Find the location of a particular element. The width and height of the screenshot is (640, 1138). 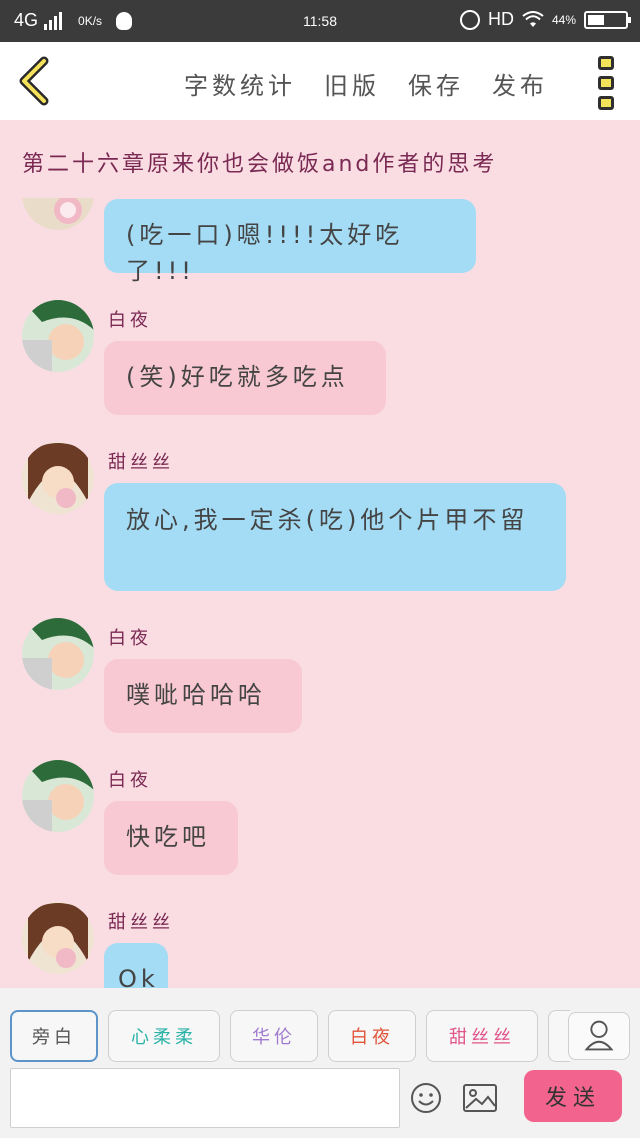

role-chip-label: 旁白 is located at coordinates (54, 1037).